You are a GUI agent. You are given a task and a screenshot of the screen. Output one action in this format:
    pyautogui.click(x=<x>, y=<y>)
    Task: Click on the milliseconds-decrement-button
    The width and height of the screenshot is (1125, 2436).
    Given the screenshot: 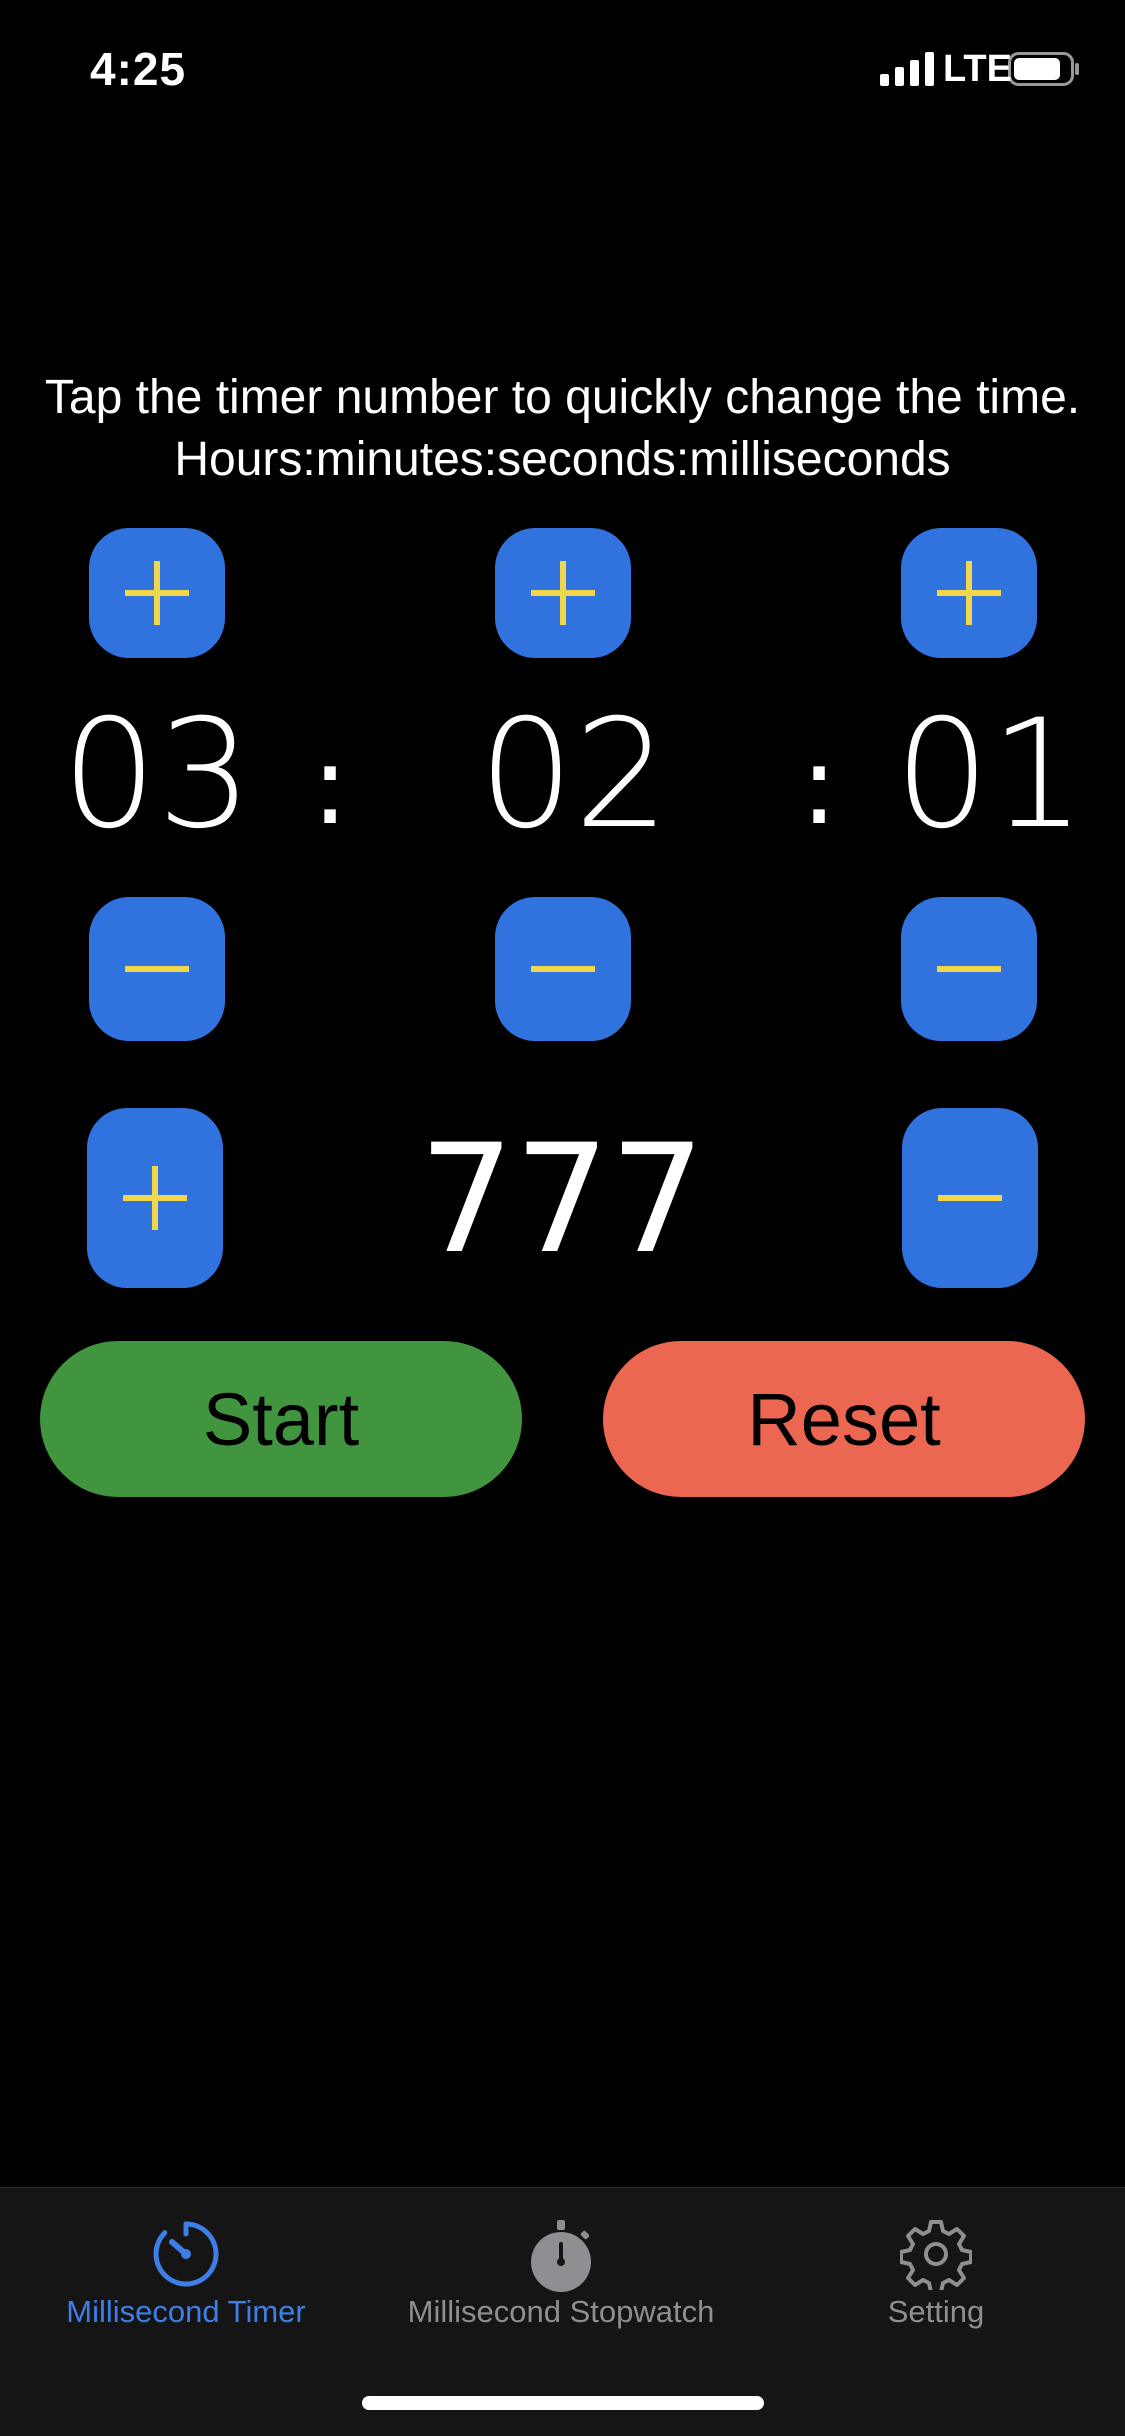 What is the action you would take?
    pyautogui.click(x=970, y=1198)
    